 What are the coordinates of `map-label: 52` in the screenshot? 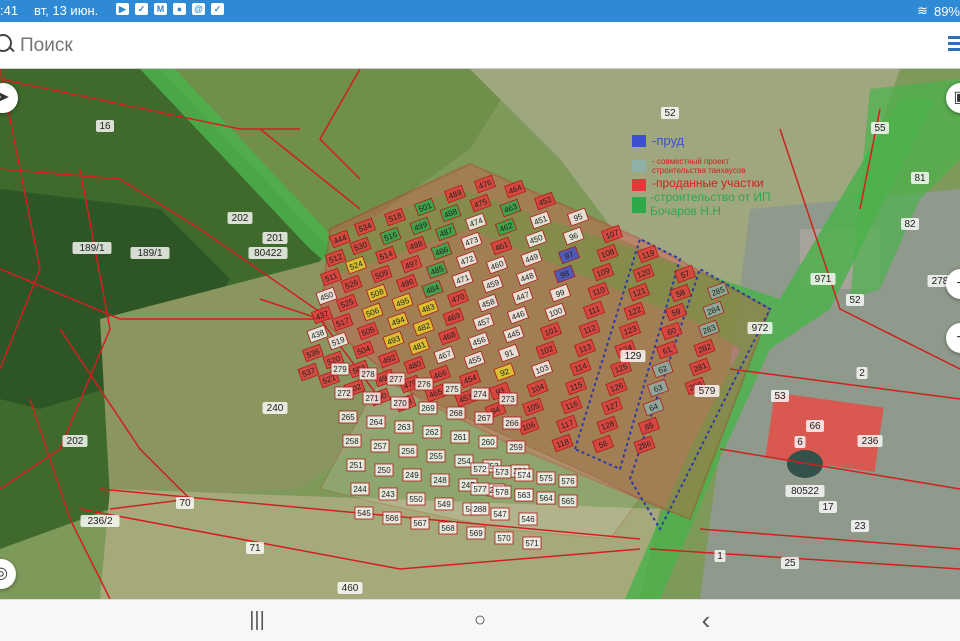 It's located at (670, 113).